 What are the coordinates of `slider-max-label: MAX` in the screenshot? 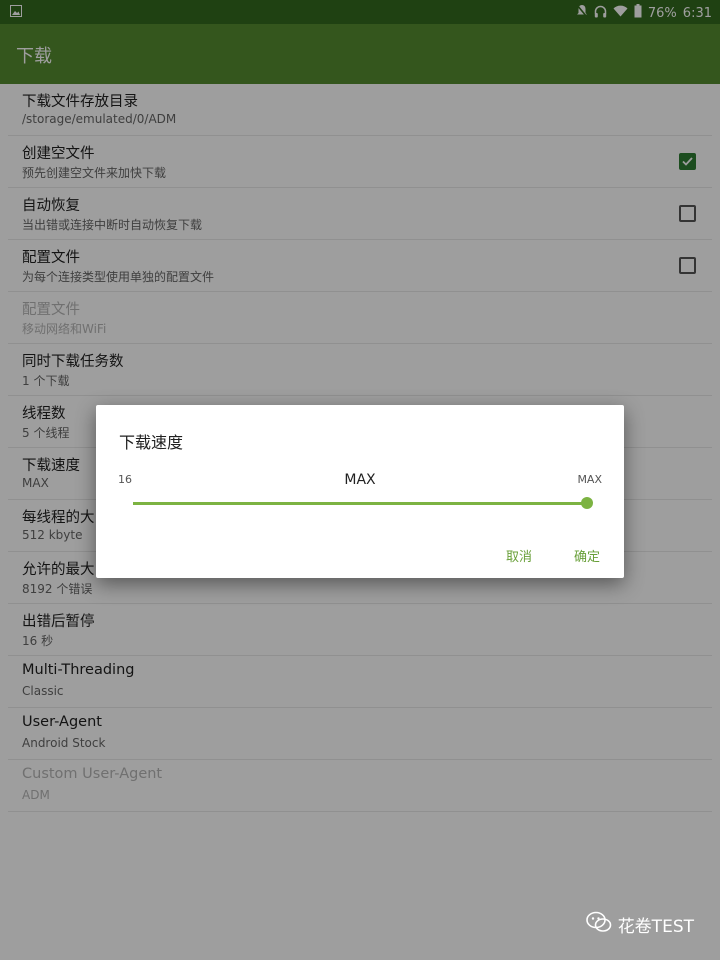 It's located at (589, 479).